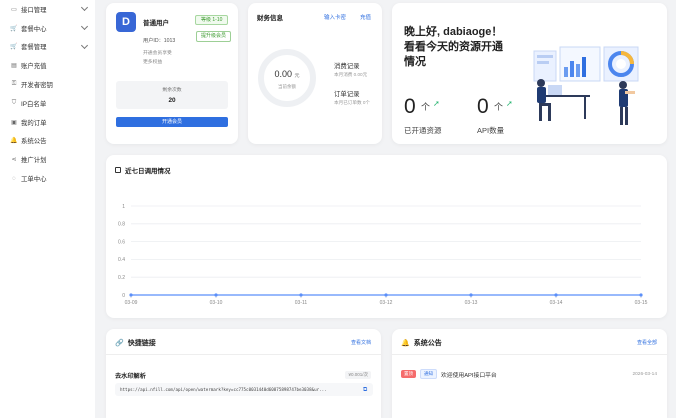  I want to click on view-docs-link: 查看文档, so click(361, 342).